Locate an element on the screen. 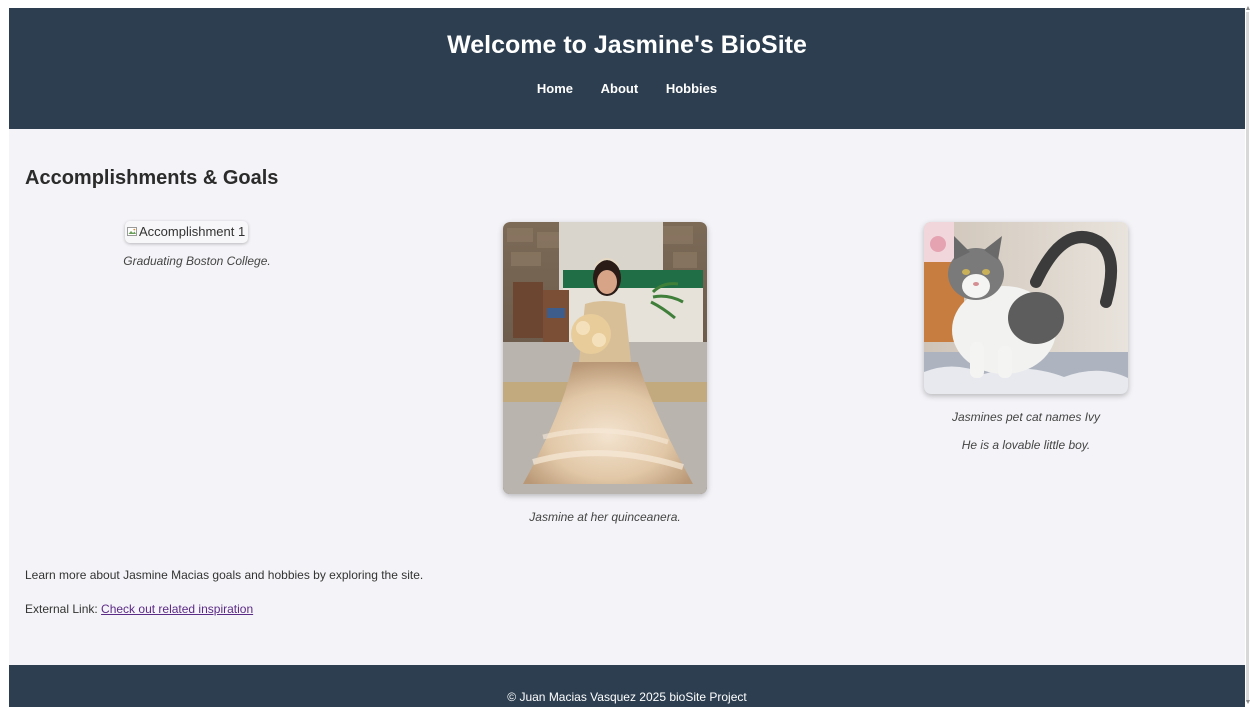 This screenshot has width=1250, height=707. photo-cat-ivy is located at coordinates (1026, 308).